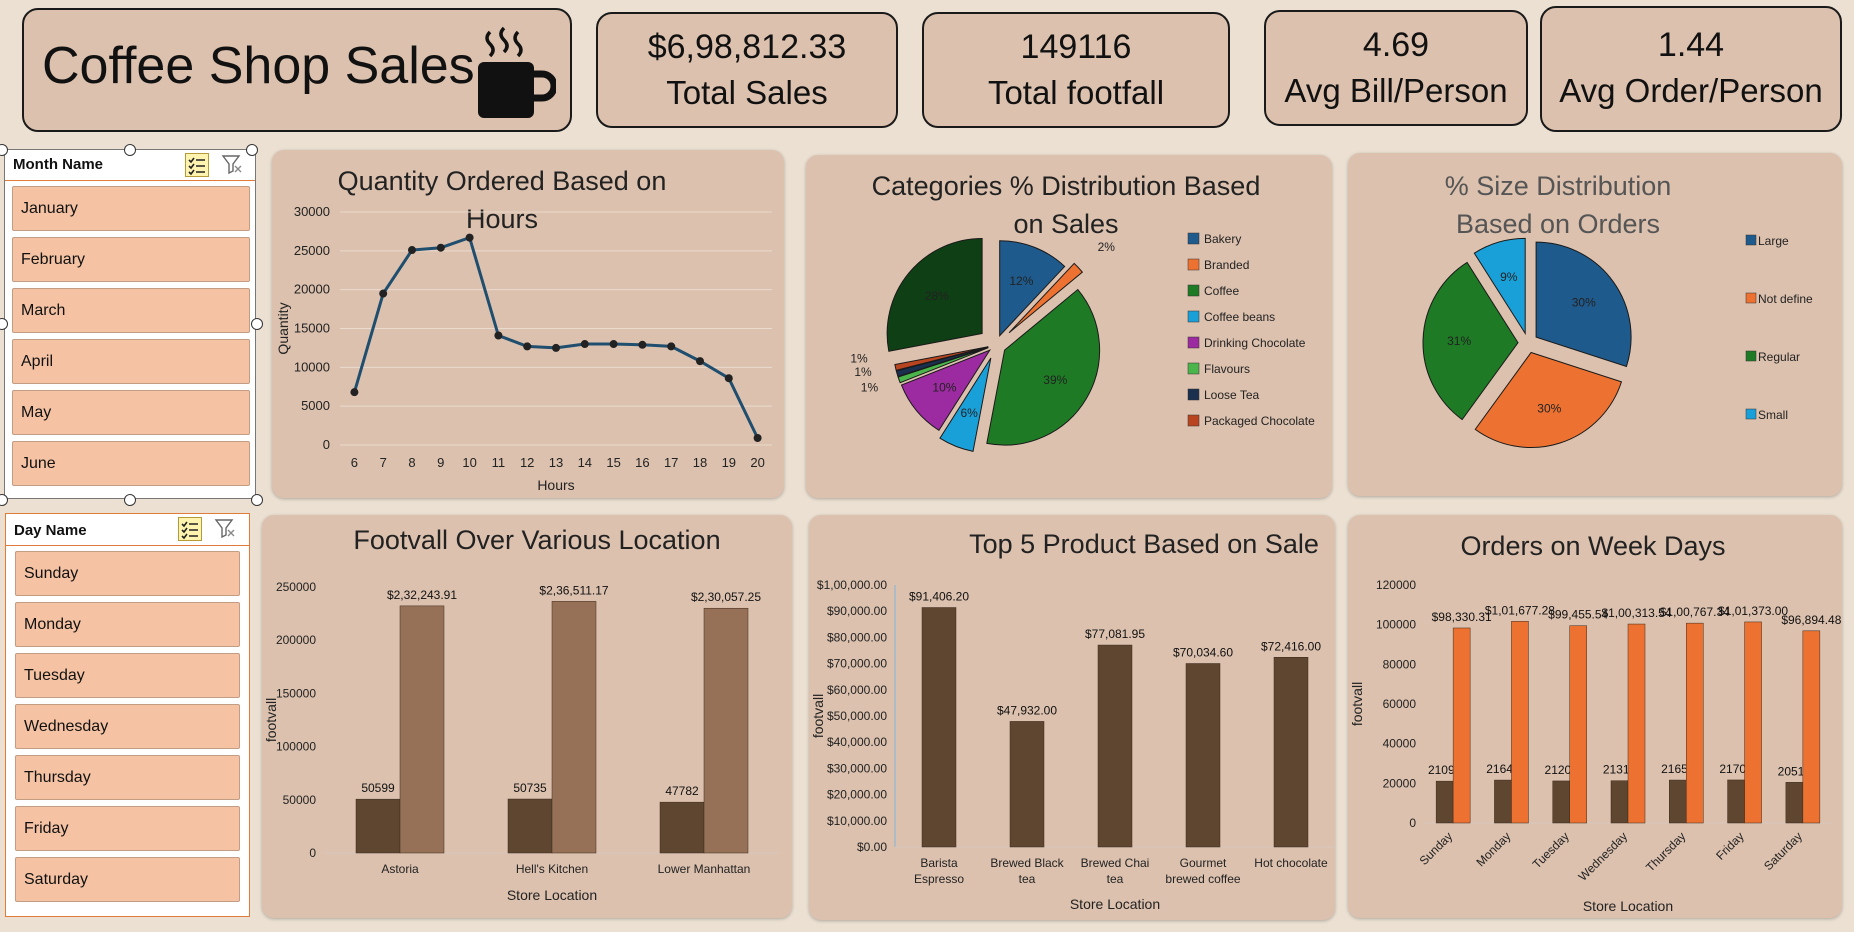 This screenshot has width=1854, height=932. What do you see at coordinates (127, 828) in the screenshot?
I see `slicer-item-friday: Friday` at bounding box center [127, 828].